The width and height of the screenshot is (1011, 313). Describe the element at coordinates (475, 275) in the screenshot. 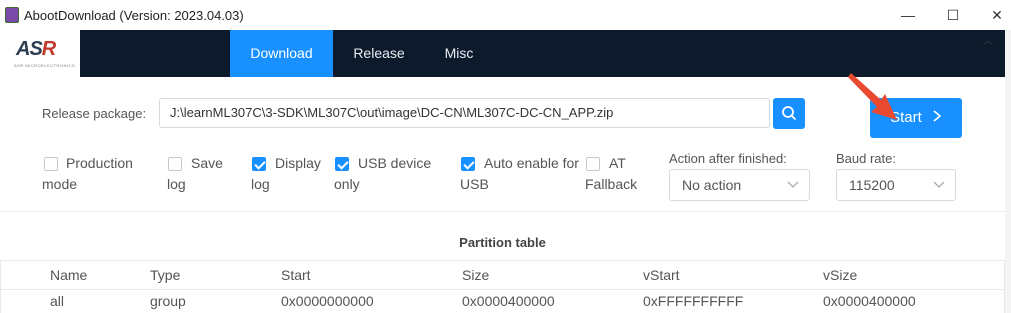

I see `column-header-size: Size` at that location.